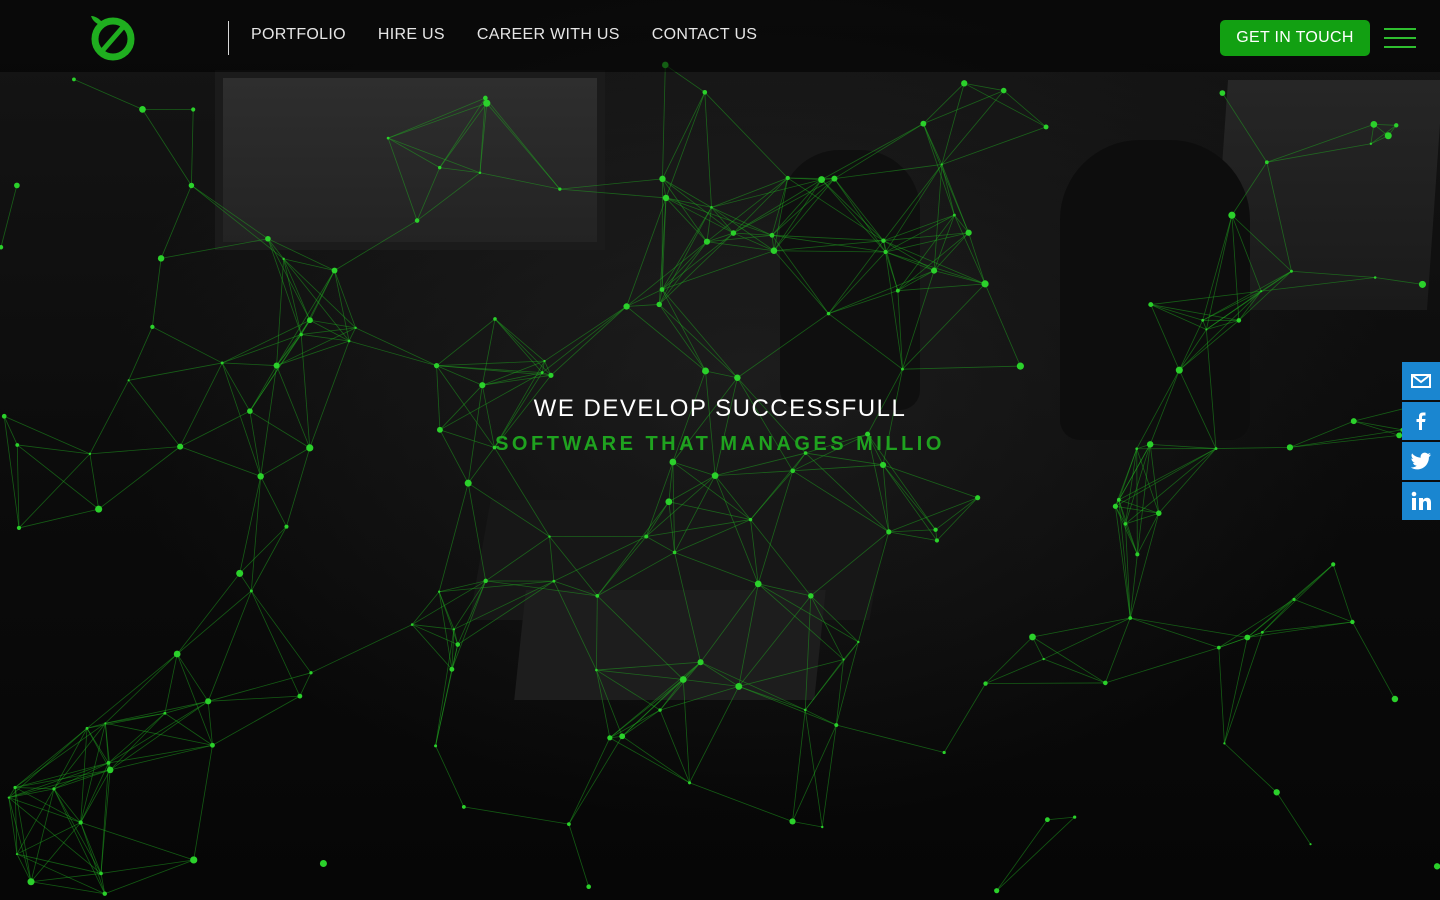 The width and height of the screenshot is (1440, 900). I want to click on get-in-touch-button: GET IN TOUCH, so click(1295, 38).